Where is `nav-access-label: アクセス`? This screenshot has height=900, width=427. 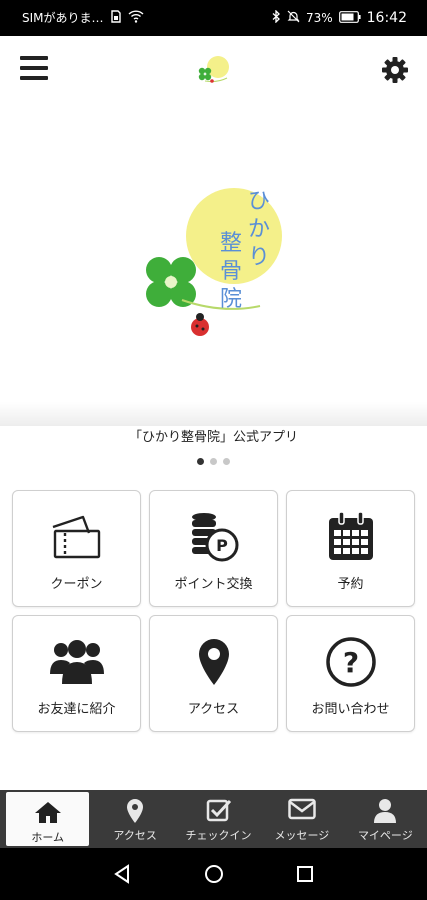
nav-access-label: アクセス is located at coordinates (135, 835).